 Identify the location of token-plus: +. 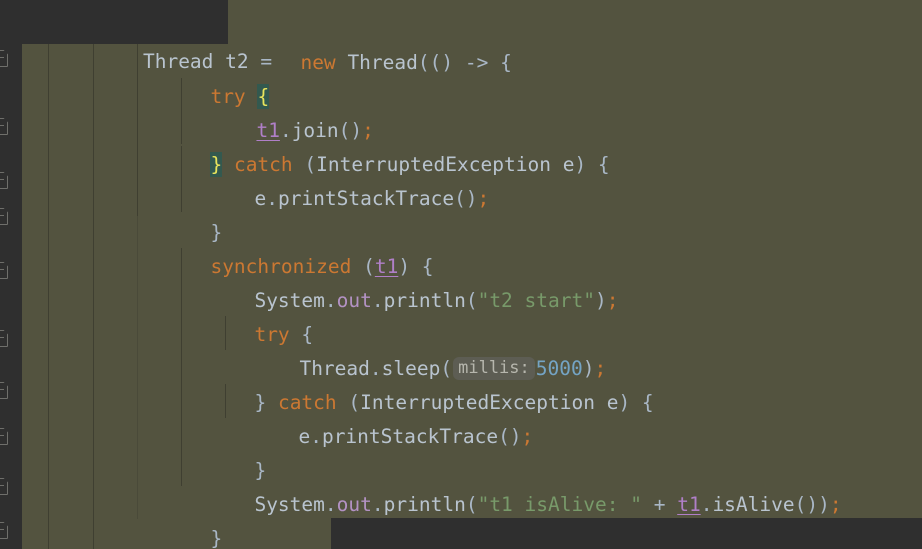
(659, 504).